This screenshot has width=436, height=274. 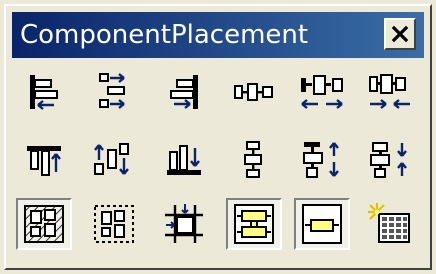 I want to click on toggle-snap-button, so click(x=254, y=224).